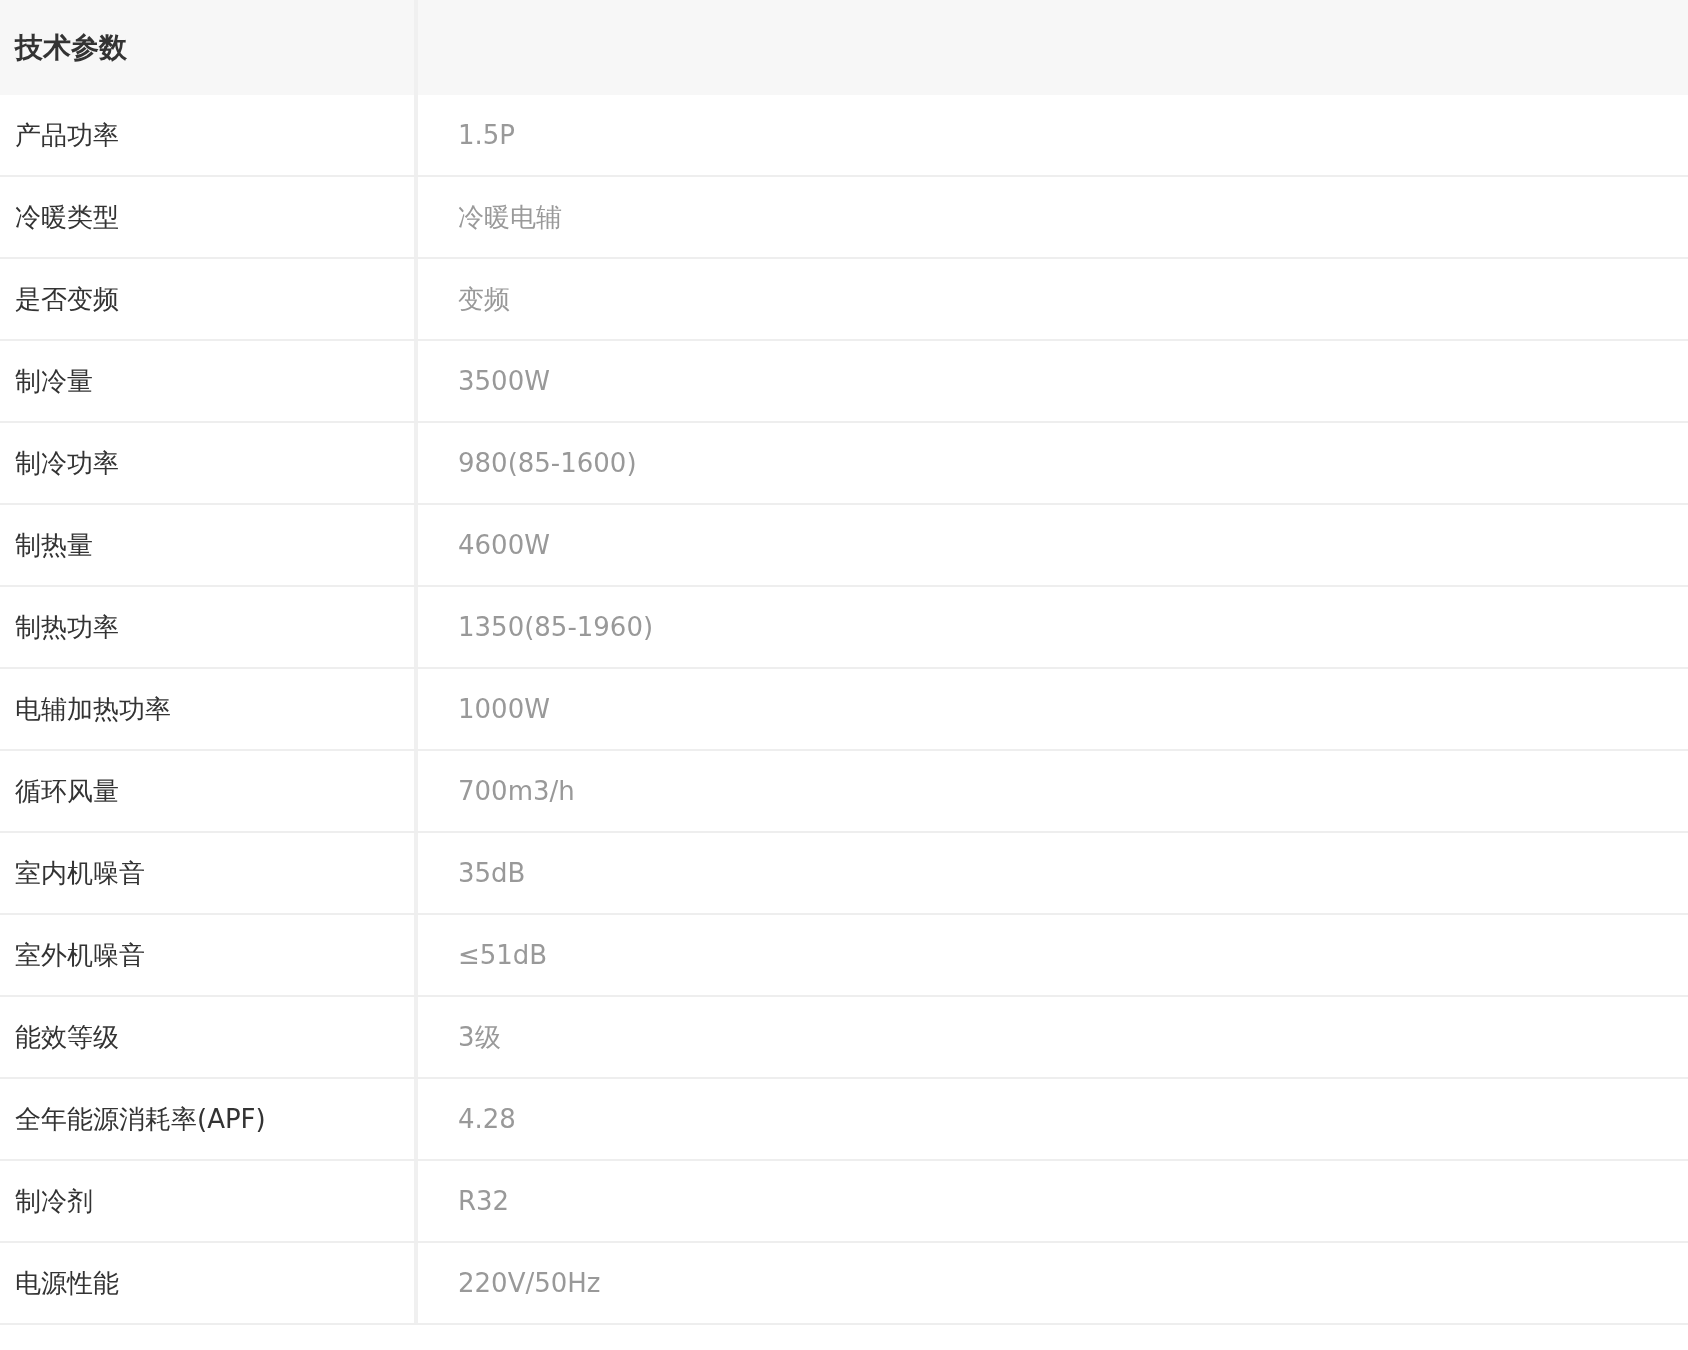 This screenshot has width=1688, height=1350. I want to click on spec-value: 变频, so click(484, 299).